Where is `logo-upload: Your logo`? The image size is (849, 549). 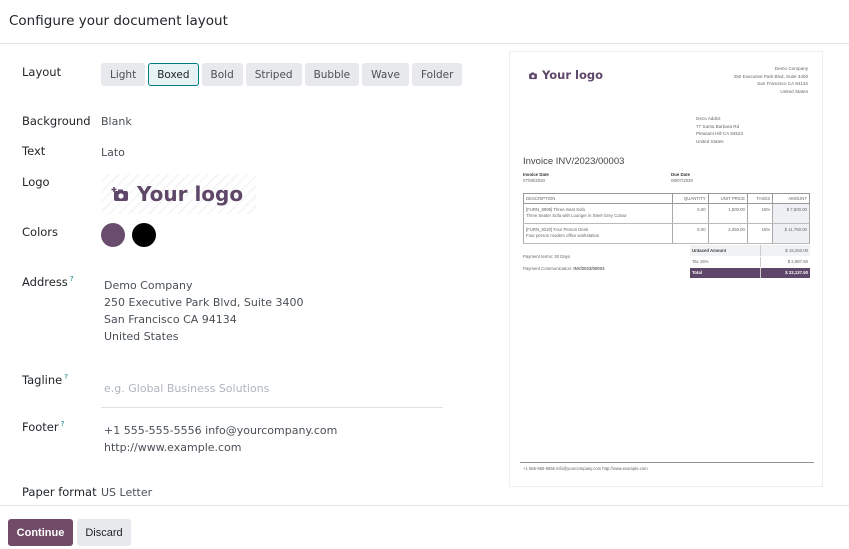 logo-upload: Your logo is located at coordinates (178, 194).